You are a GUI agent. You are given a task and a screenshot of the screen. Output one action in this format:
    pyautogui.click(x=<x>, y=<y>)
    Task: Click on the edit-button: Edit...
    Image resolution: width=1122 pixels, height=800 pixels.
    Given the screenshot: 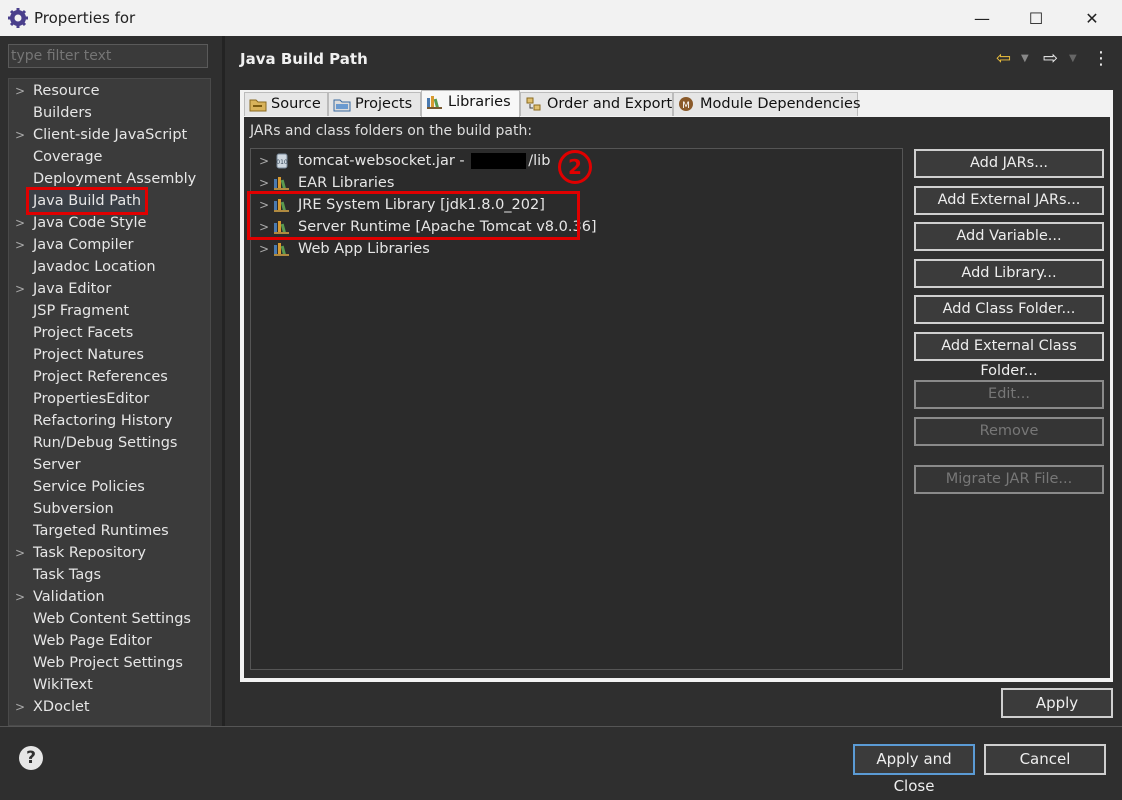 What is the action you would take?
    pyautogui.click(x=1009, y=394)
    